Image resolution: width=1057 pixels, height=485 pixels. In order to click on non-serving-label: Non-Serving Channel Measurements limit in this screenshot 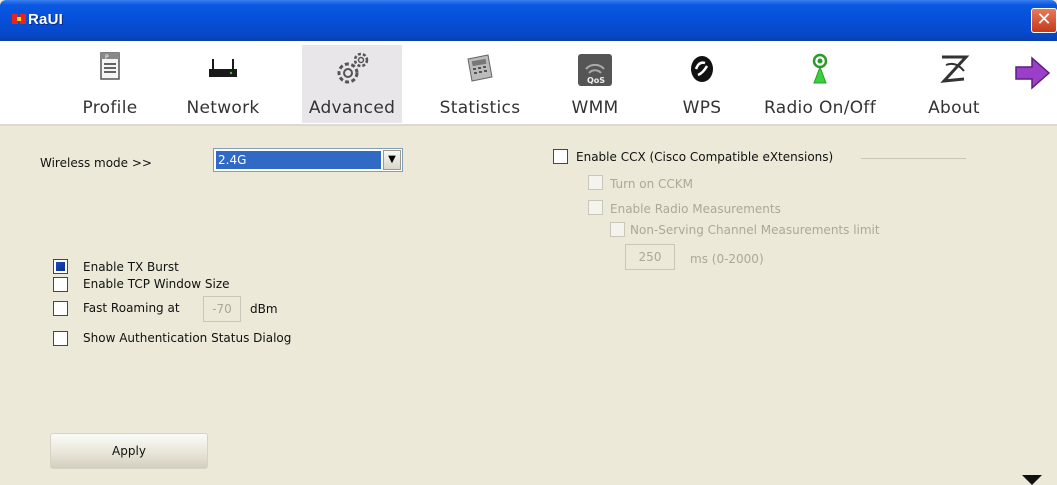, I will do `click(755, 230)`.